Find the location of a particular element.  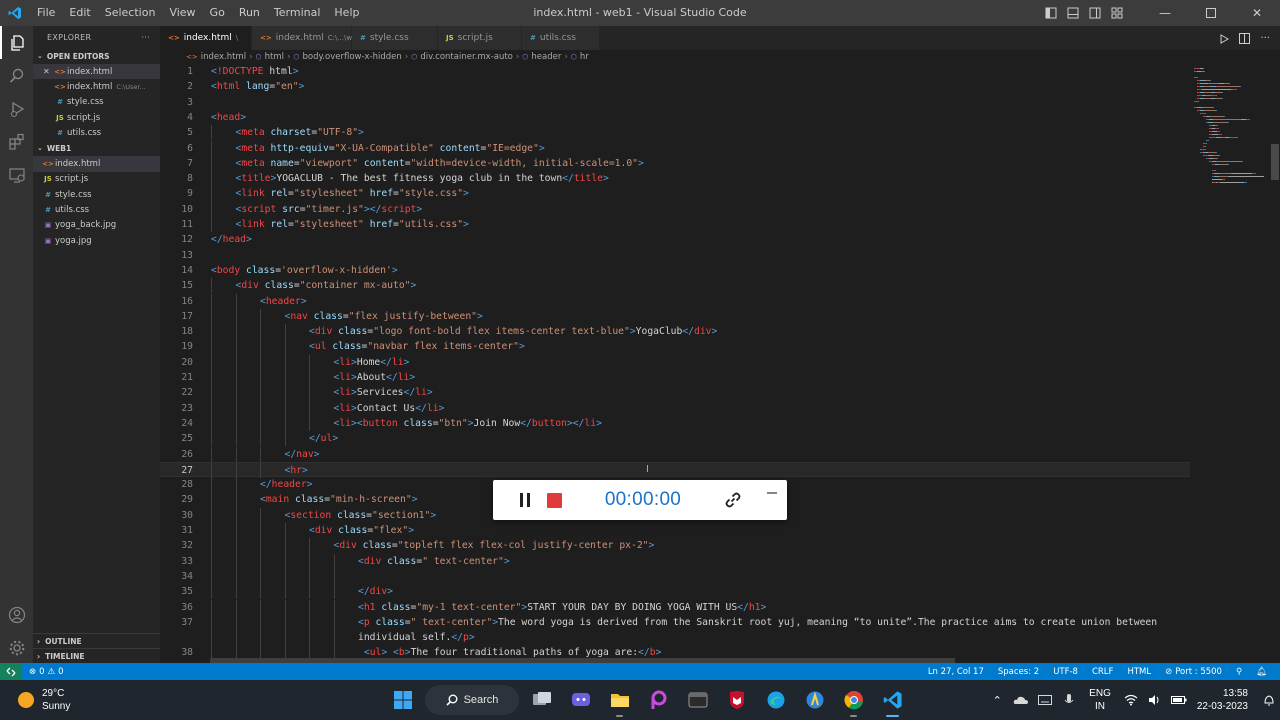

notification-center-icon is located at coordinates (1269, 700).